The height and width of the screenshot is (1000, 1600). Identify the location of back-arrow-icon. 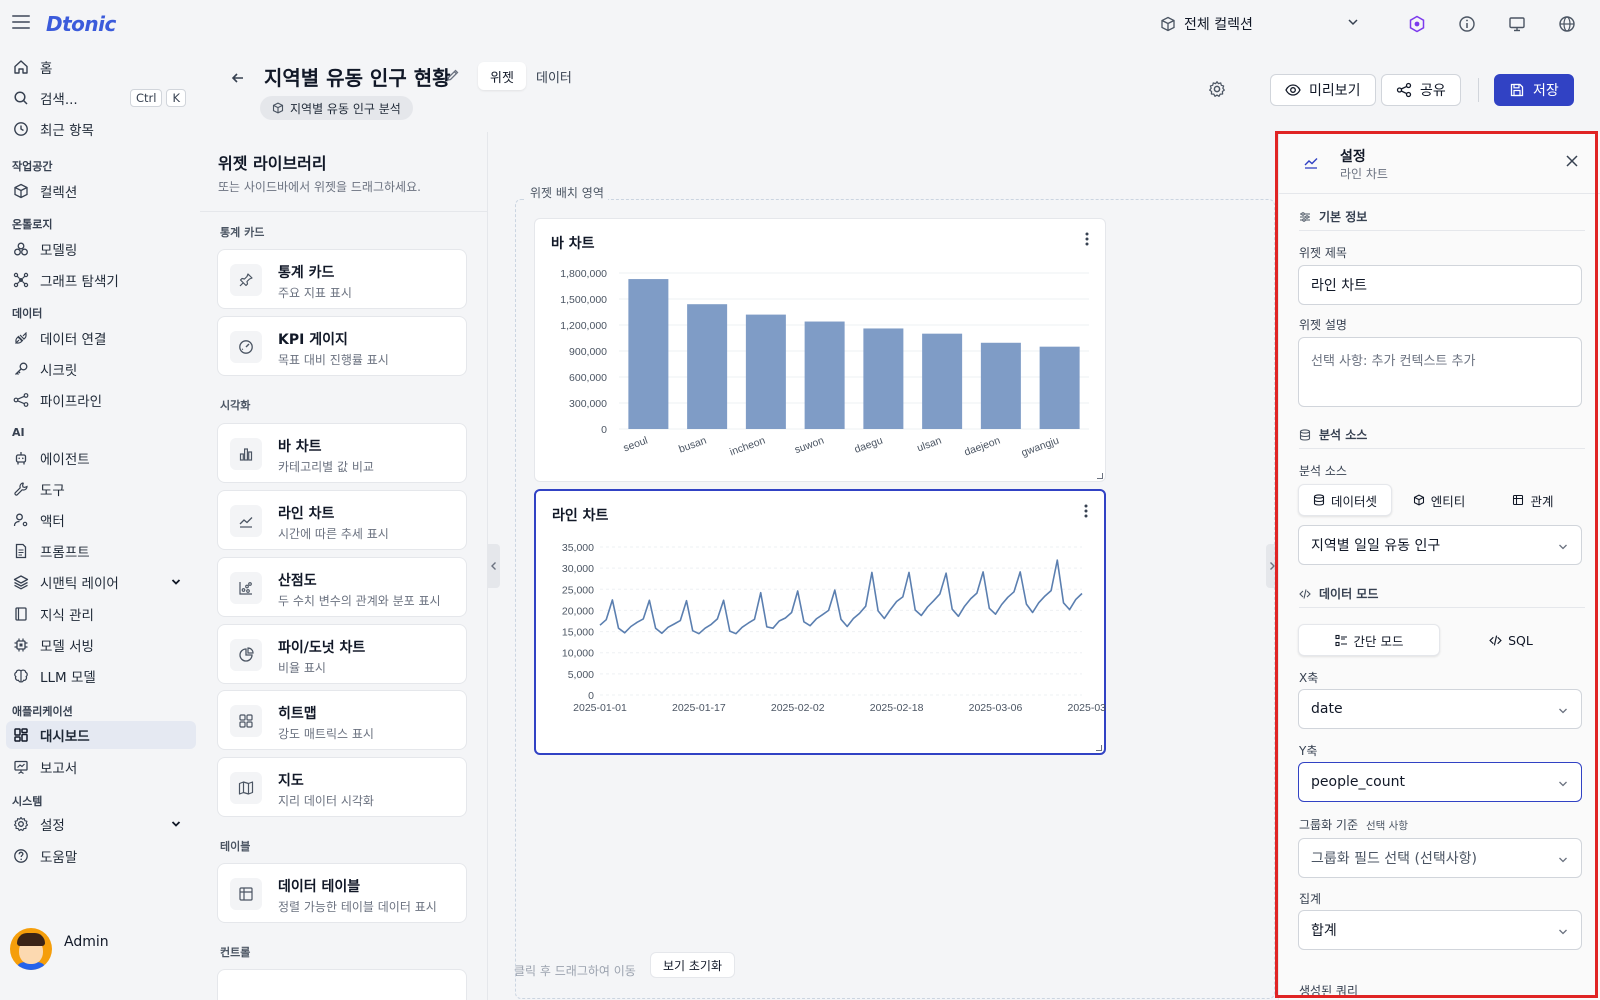
(238, 78).